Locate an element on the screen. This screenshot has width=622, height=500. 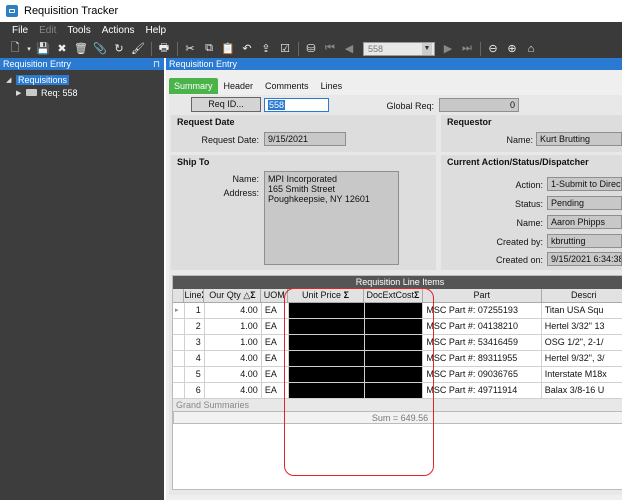
prev-record-icon: ◀ is located at coordinates (349, 49).